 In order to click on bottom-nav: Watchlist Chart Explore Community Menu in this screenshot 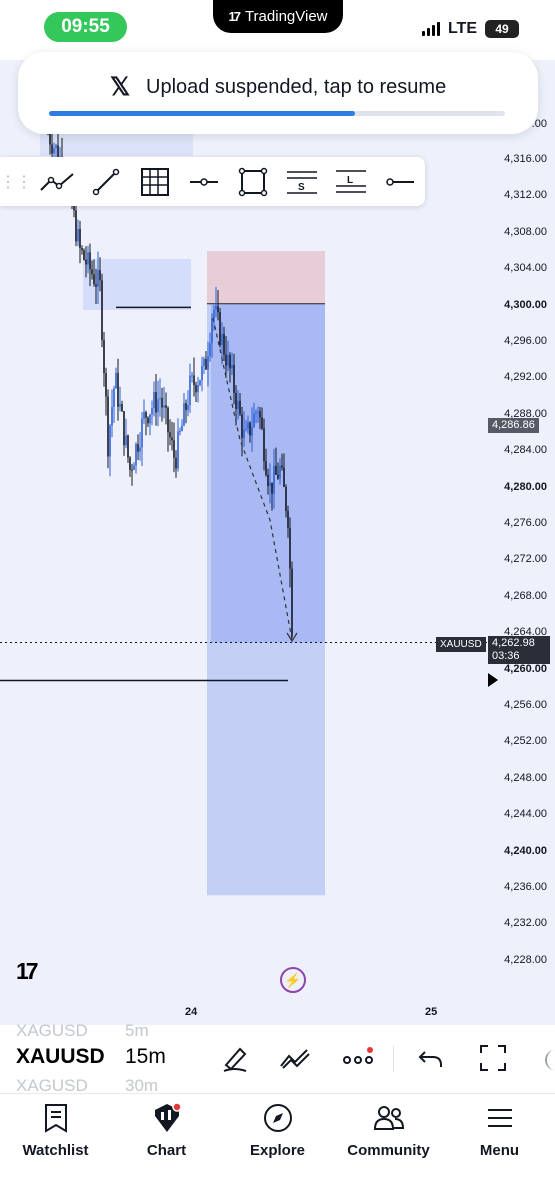, I will do `click(277, 1146)`.